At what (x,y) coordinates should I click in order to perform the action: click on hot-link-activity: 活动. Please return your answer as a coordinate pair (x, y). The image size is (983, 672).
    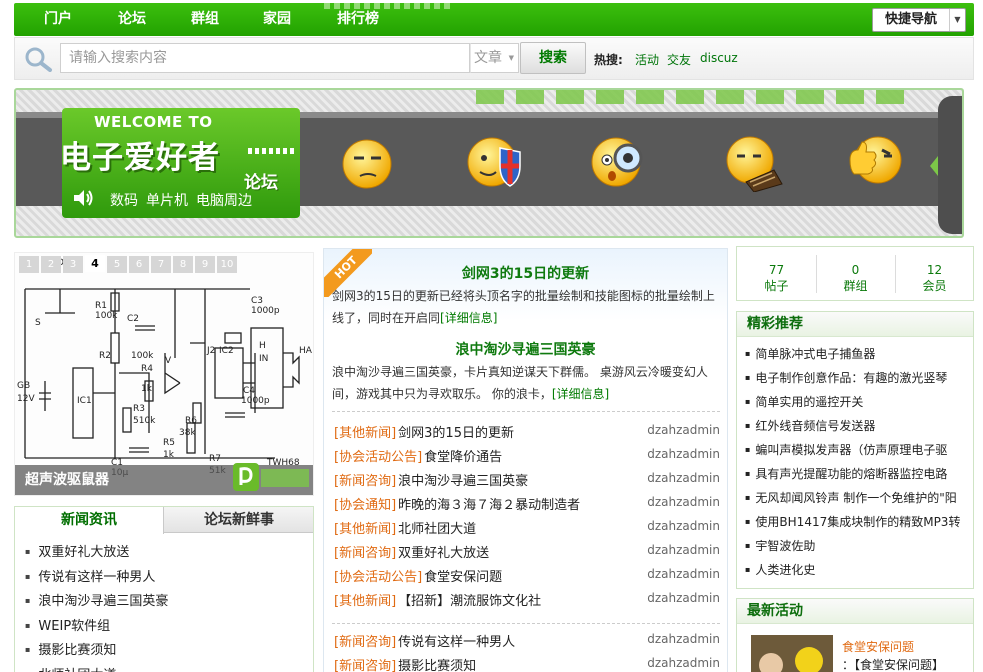
    Looking at the image, I should click on (647, 59).